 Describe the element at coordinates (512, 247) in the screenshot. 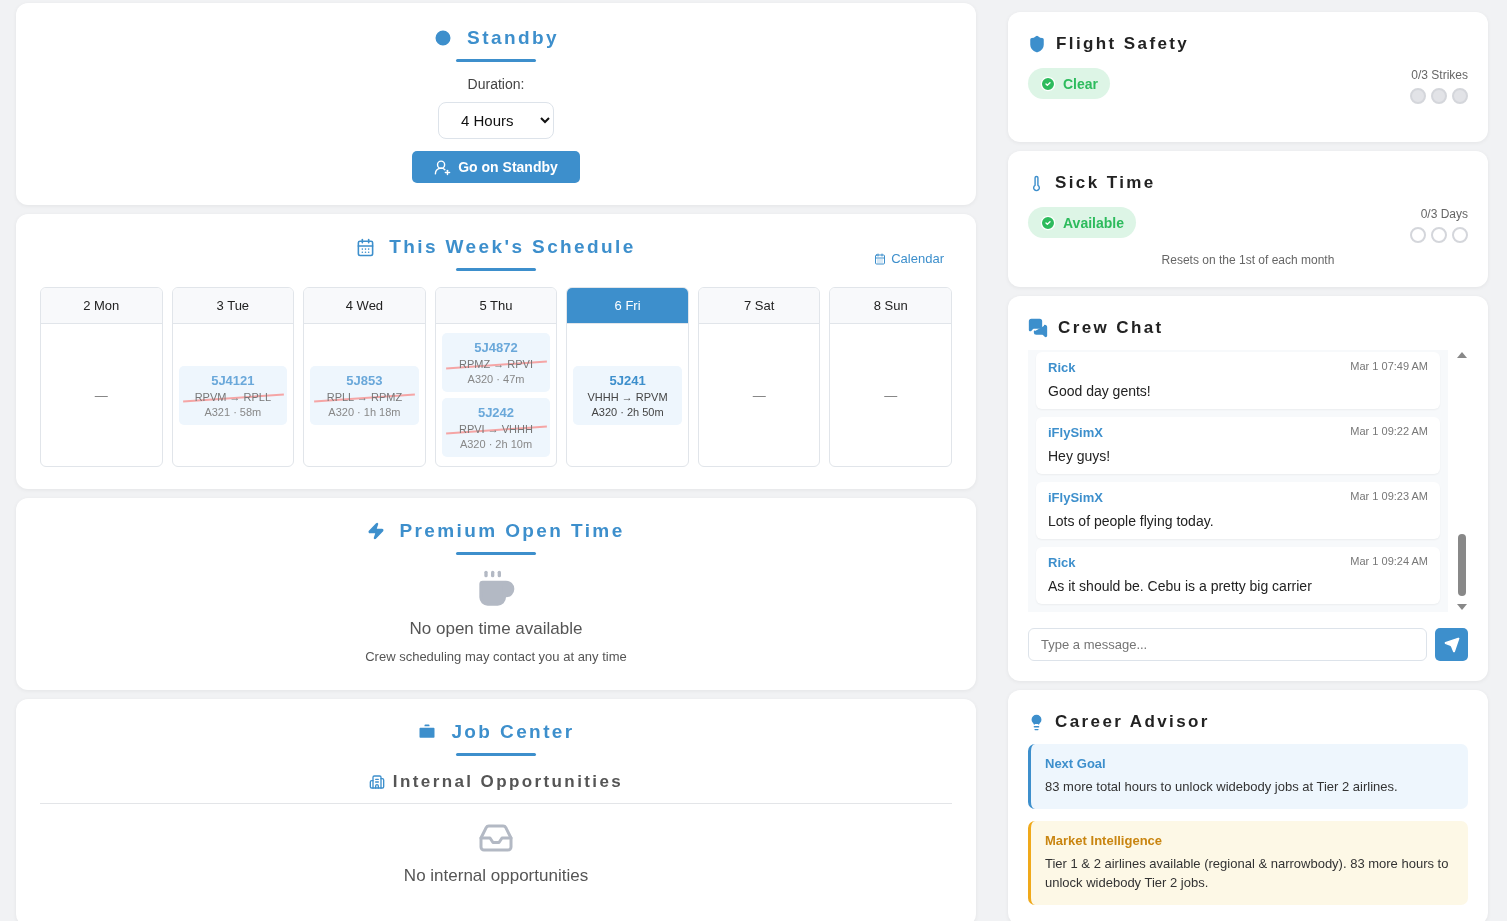

I see `card-title: This Week's Schedule` at that location.